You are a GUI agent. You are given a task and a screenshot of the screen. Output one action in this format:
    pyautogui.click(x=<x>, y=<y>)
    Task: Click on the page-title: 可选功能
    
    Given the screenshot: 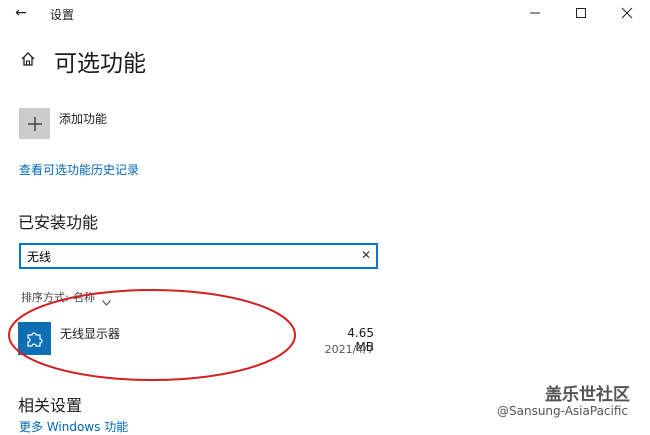 What is the action you would take?
    pyautogui.click(x=100, y=64)
    